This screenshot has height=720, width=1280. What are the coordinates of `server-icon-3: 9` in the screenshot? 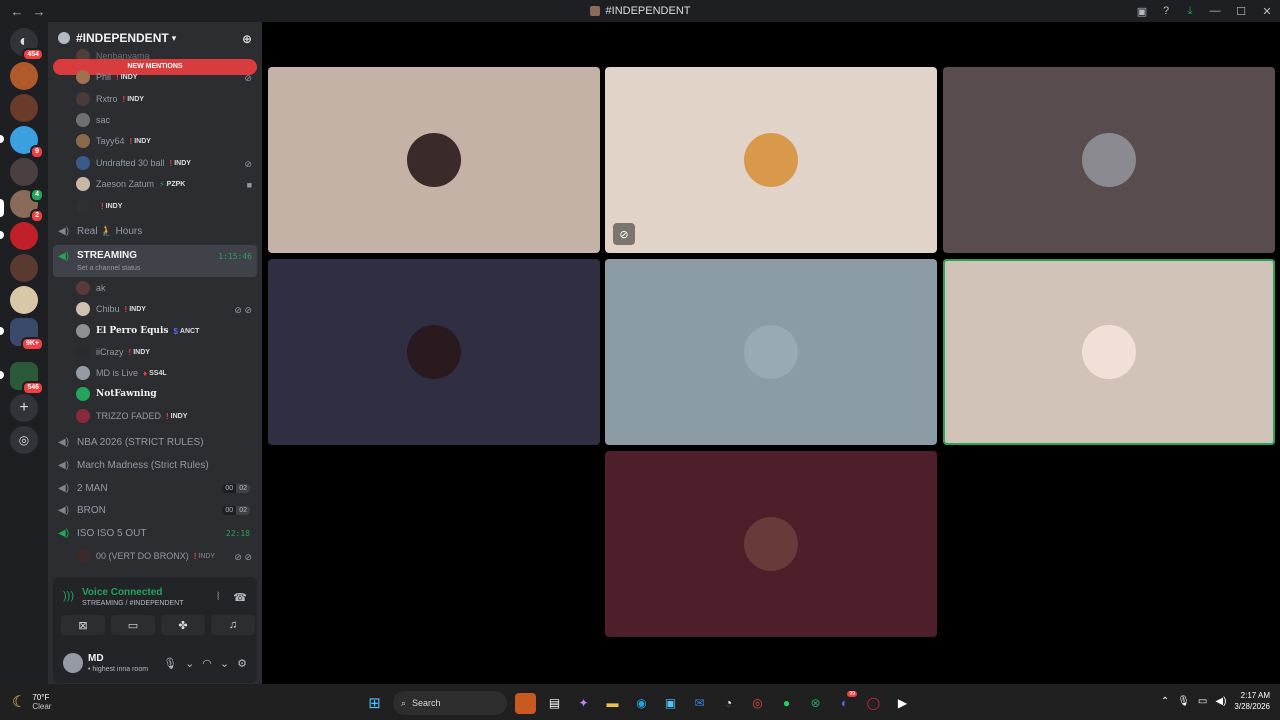 It's located at (27, 142).